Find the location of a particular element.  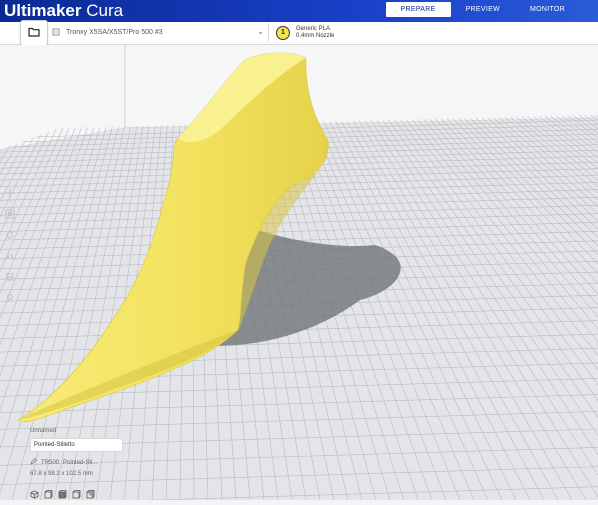

stage-tabs: PREPARE PREVIEW MONITOR is located at coordinates (482, 9).